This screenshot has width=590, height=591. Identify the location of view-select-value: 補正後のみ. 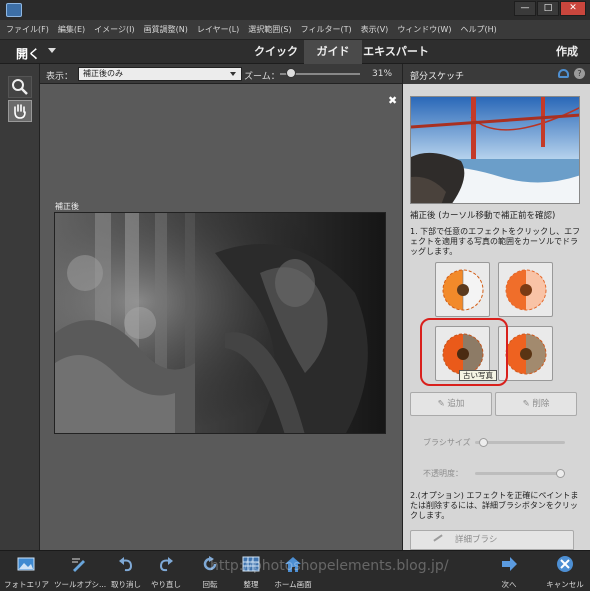
(103, 73).